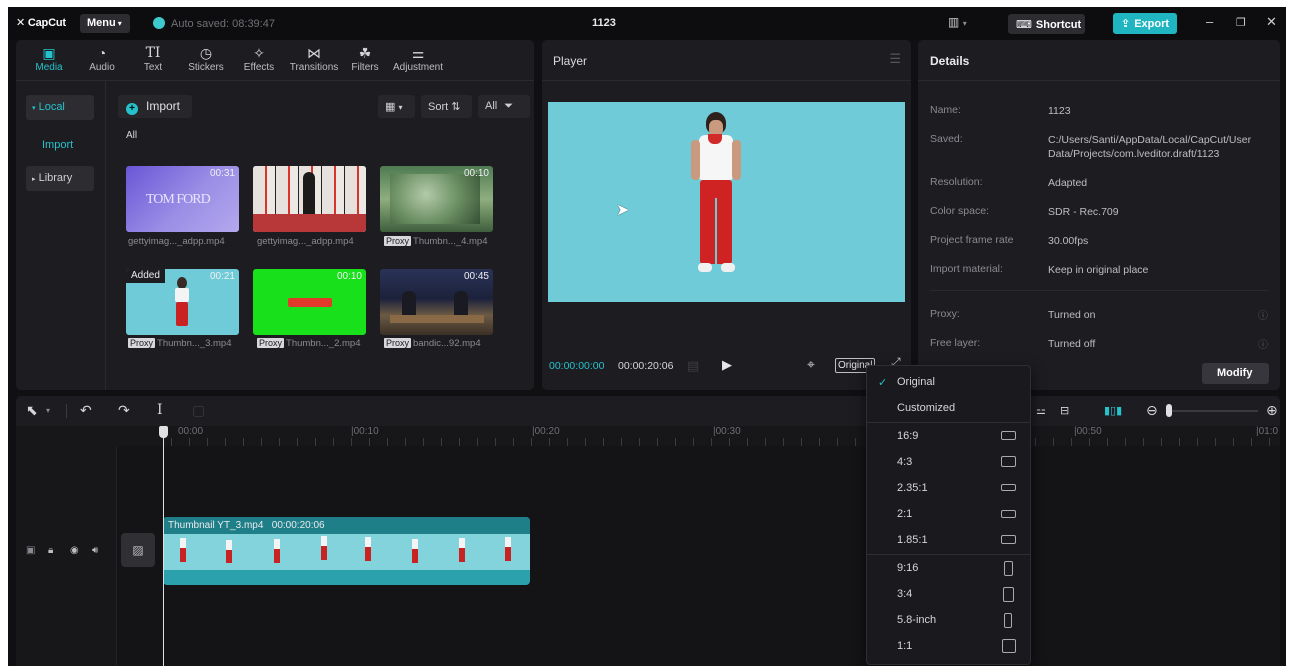 The image size is (1292, 666). What do you see at coordinates (160, 410) in the screenshot?
I see `split-icon: I` at bounding box center [160, 410].